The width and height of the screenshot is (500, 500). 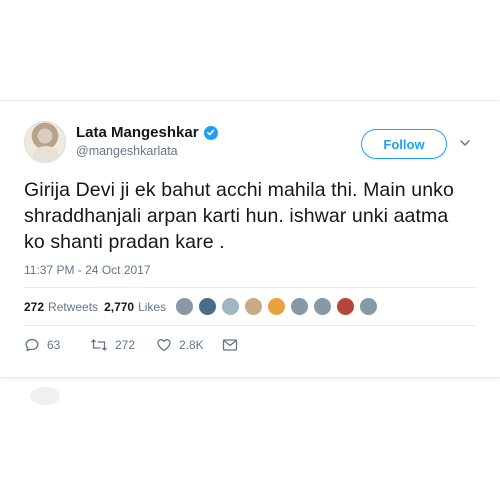 What do you see at coordinates (32, 345) in the screenshot?
I see `reply-icon` at bounding box center [32, 345].